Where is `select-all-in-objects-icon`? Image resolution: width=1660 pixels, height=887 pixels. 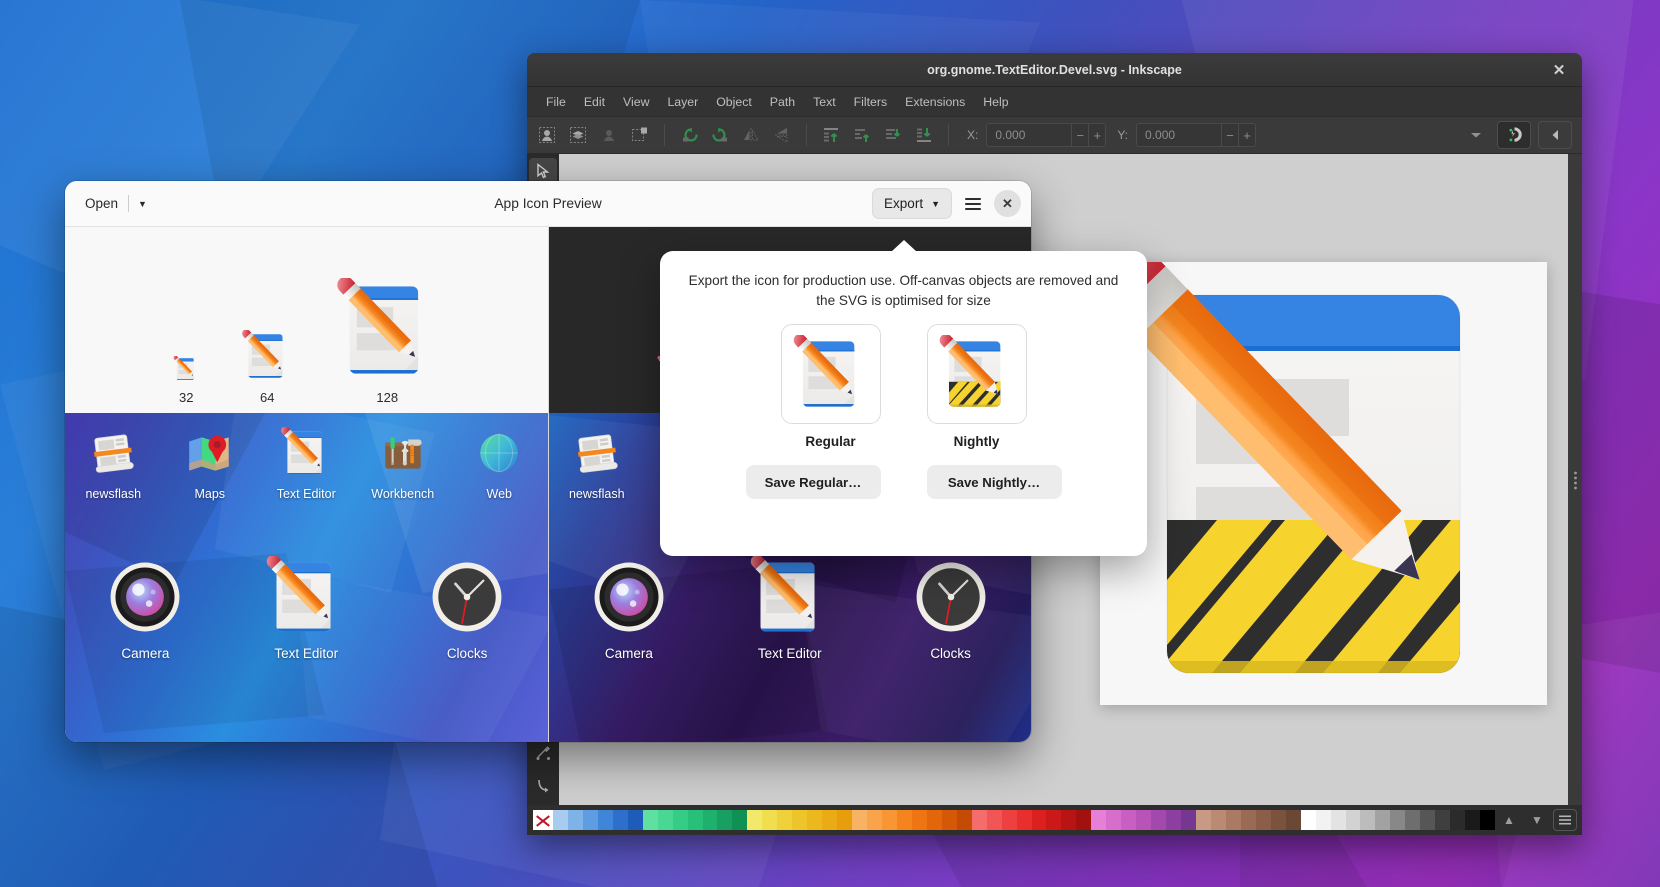 select-all-in-objects-icon is located at coordinates (547, 135).